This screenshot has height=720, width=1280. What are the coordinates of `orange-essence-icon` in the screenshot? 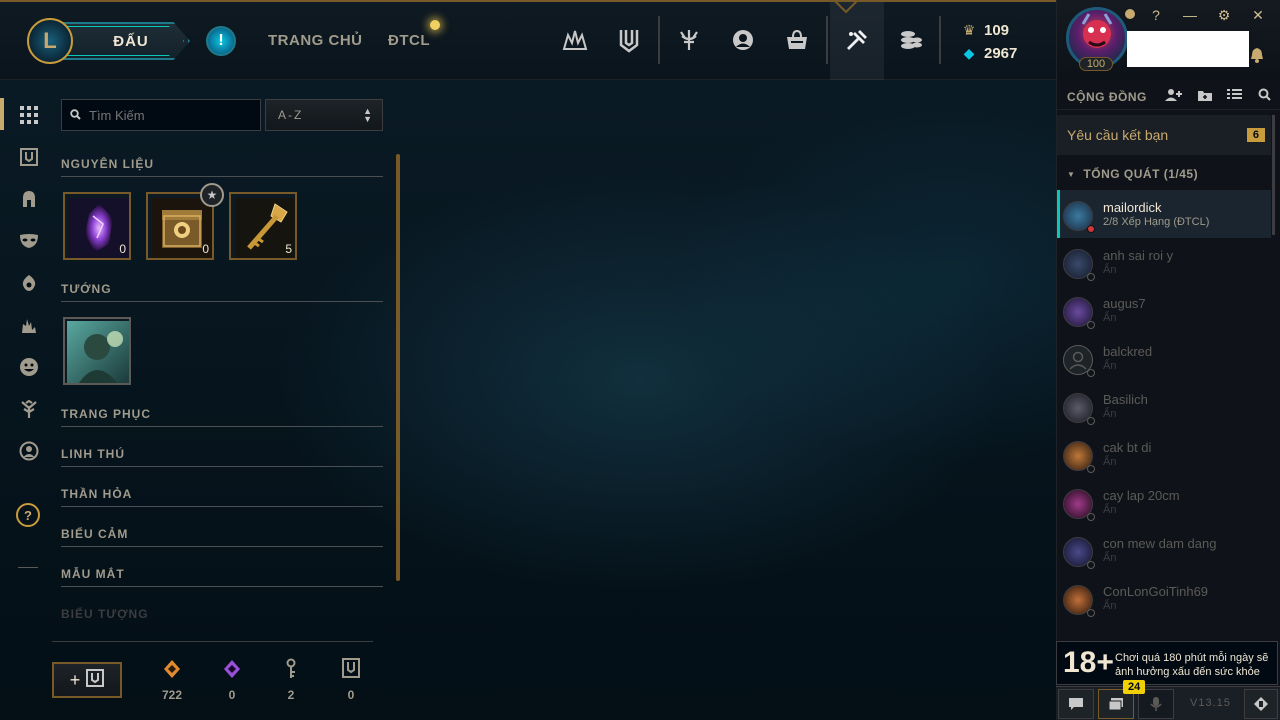 It's located at (172, 670).